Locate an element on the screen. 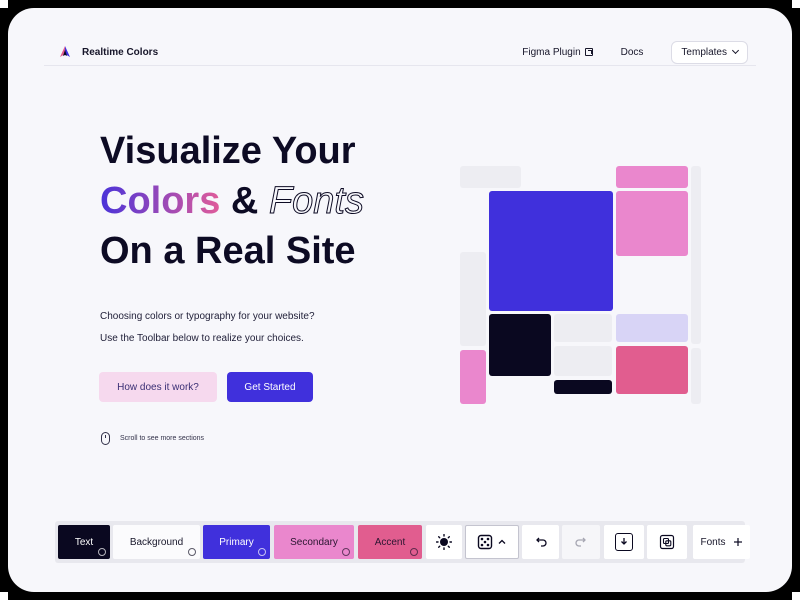  accent-swatch-label: Accent is located at coordinates (390, 542).